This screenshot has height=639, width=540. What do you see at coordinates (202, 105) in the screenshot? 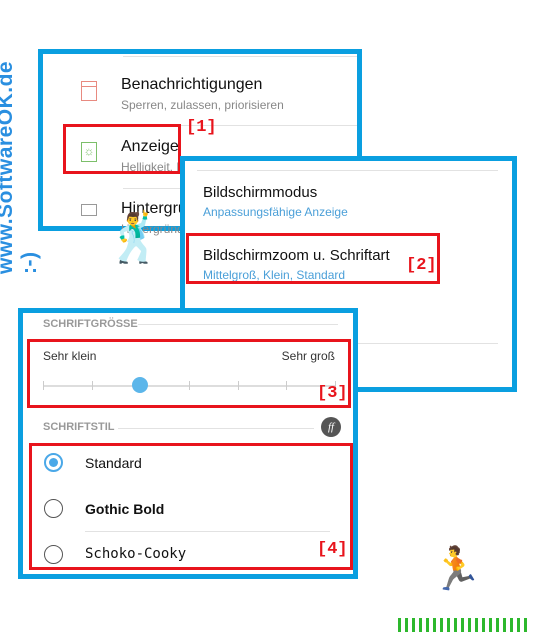
I see `item-subtitle: Sperren, zulassen, priorisieren` at bounding box center [202, 105].